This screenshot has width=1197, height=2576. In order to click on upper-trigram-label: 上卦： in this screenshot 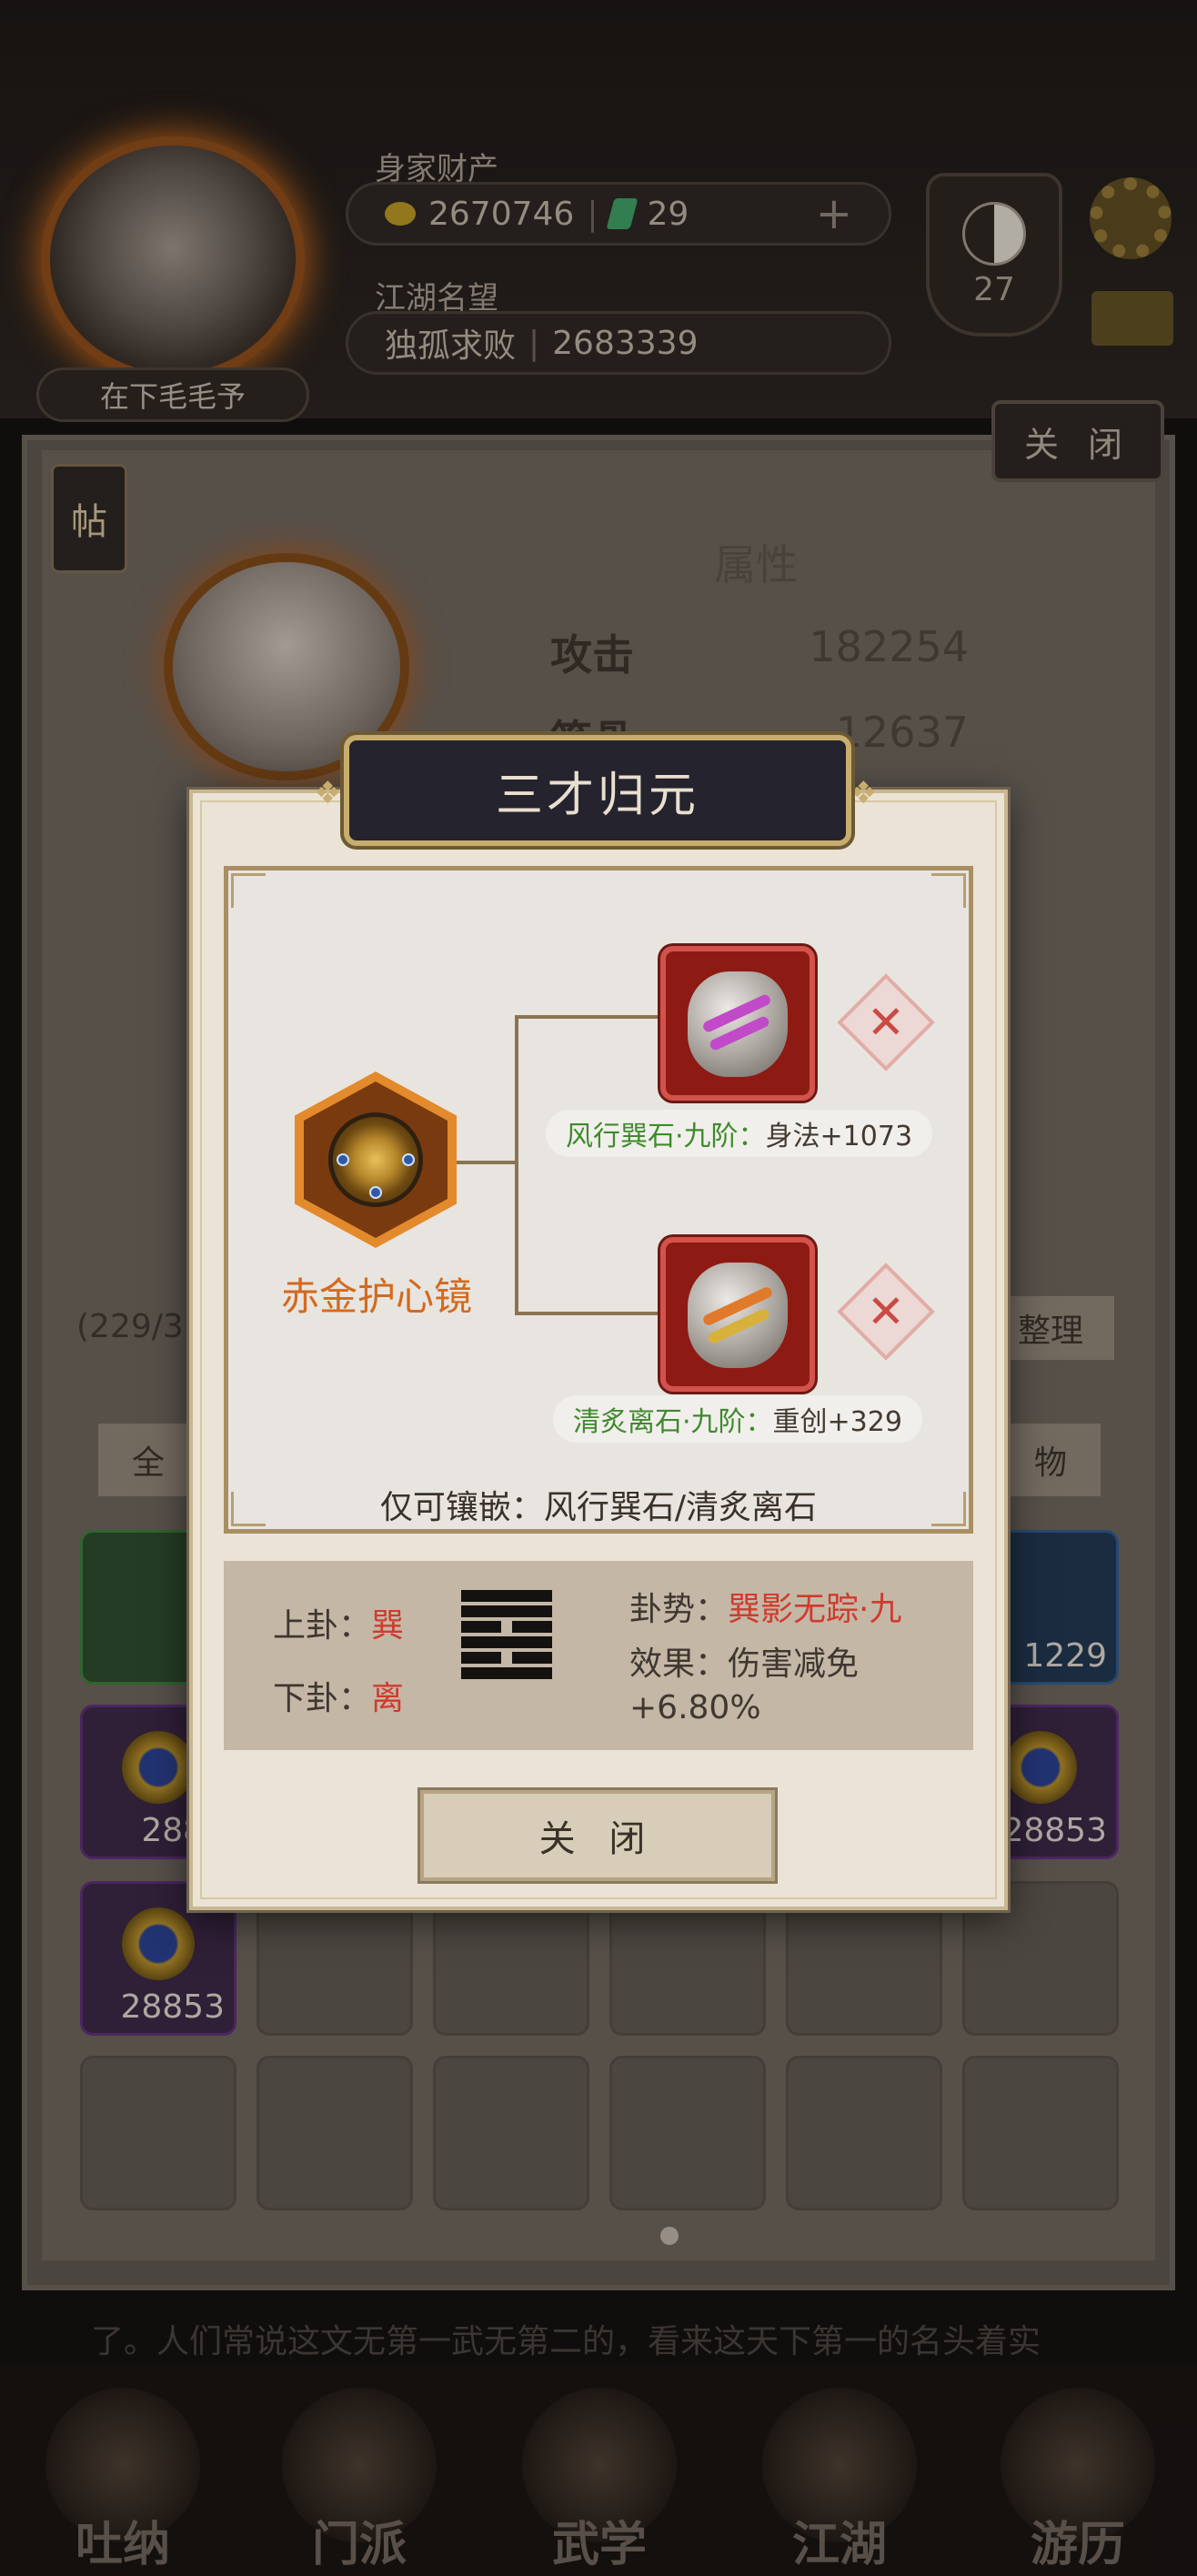, I will do `click(322, 1626)`.